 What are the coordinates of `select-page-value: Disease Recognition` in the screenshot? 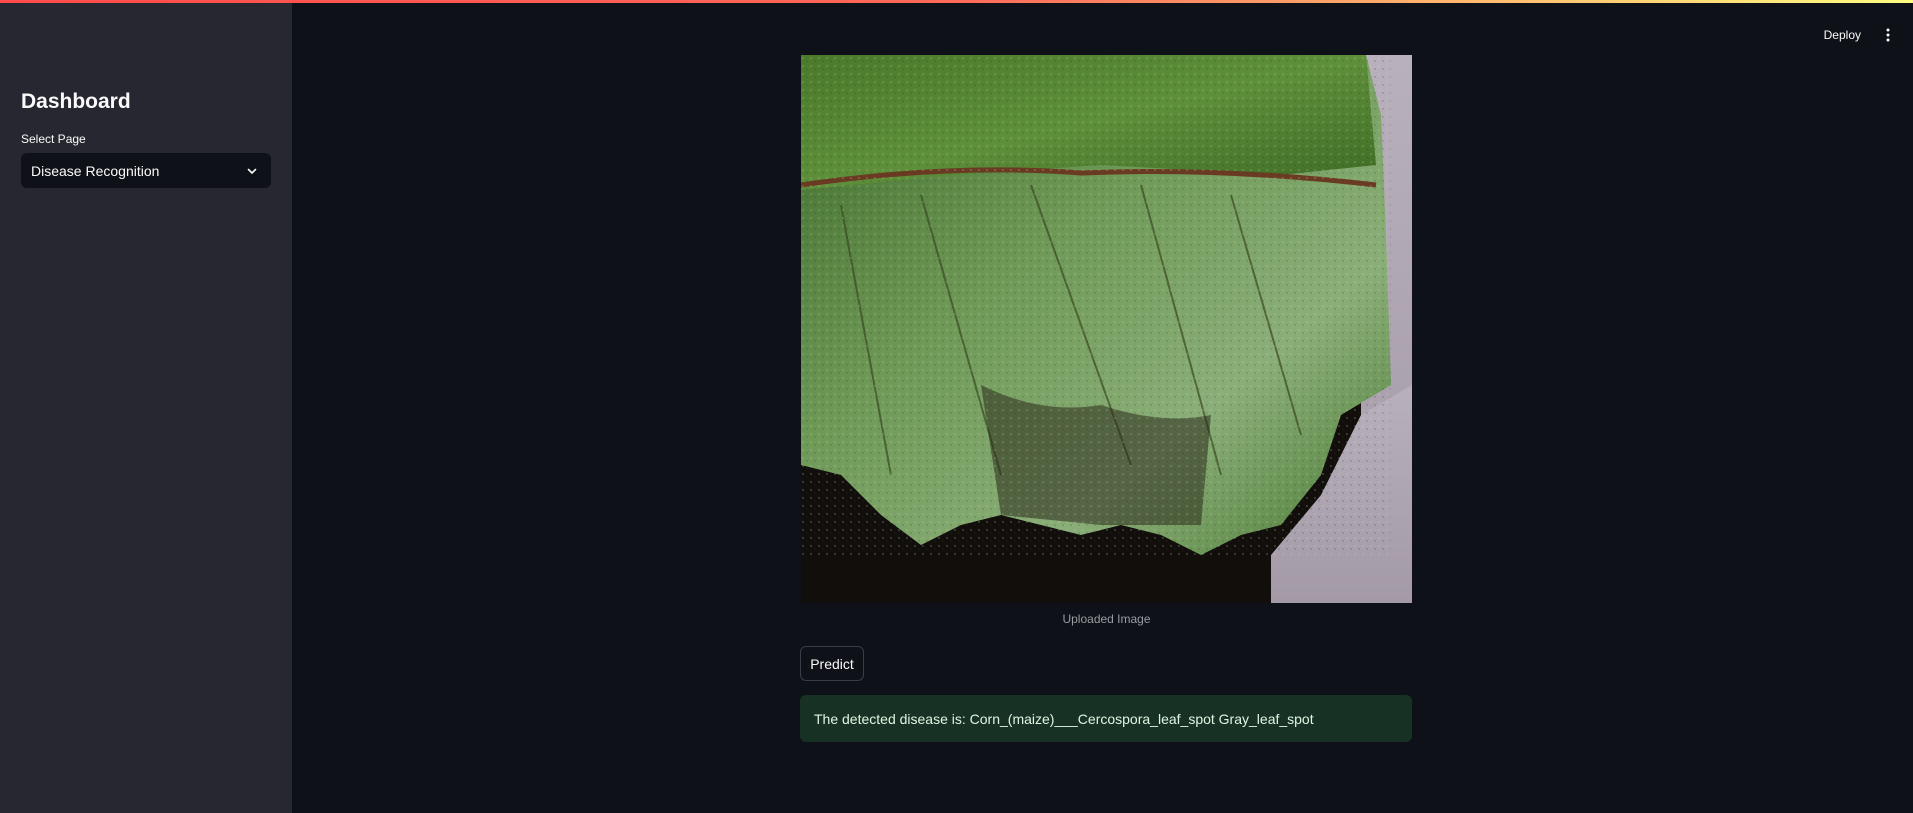 It's located at (95, 170).